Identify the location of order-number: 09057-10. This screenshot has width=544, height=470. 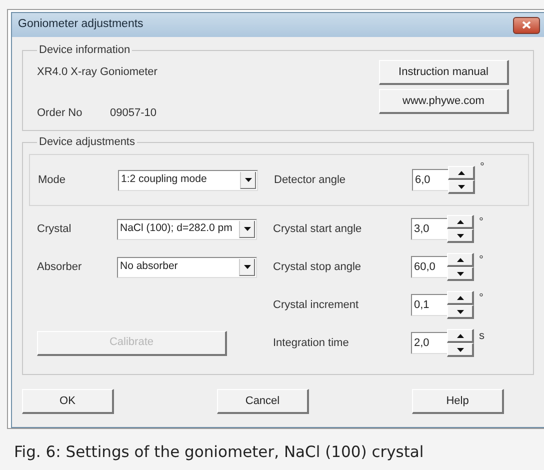
(133, 113).